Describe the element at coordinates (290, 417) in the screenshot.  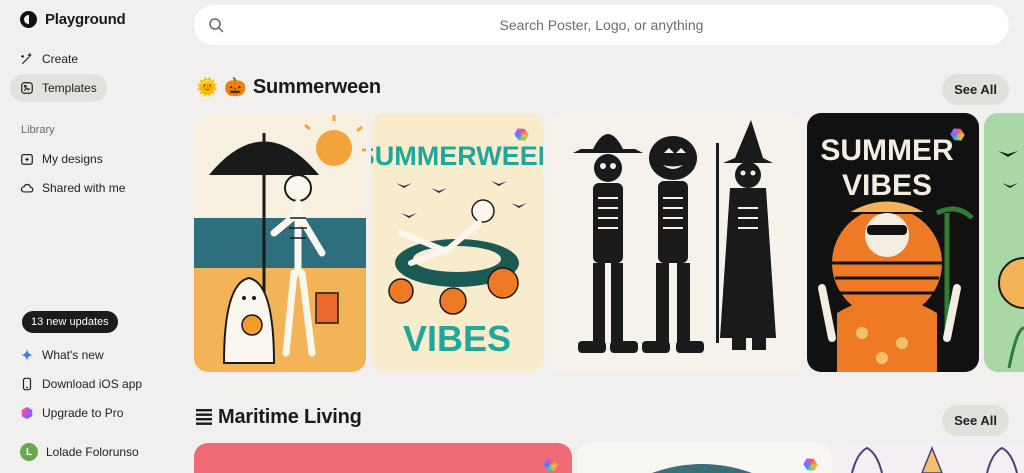
I see `section-title: Maritime Living` at that location.